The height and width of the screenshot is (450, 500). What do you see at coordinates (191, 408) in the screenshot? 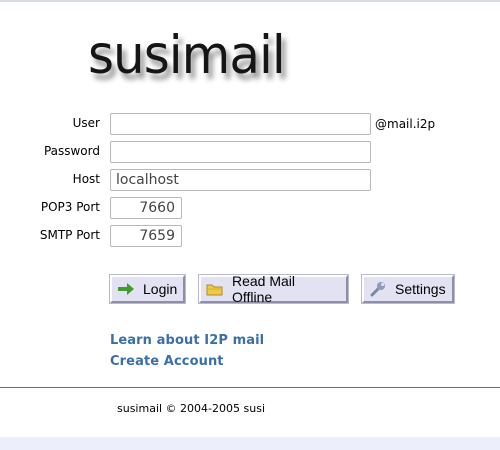
I see `footer-text: susimail © 2004-2005 susi` at bounding box center [191, 408].